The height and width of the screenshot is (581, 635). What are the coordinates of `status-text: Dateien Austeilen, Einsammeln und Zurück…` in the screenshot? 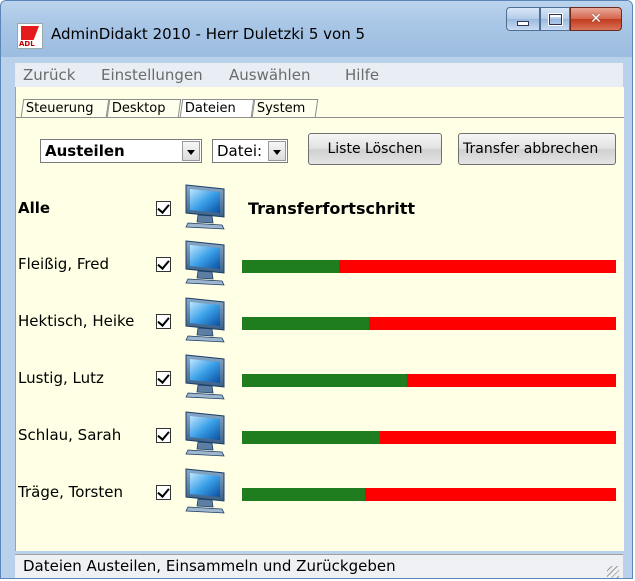 It's located at (209, 566).